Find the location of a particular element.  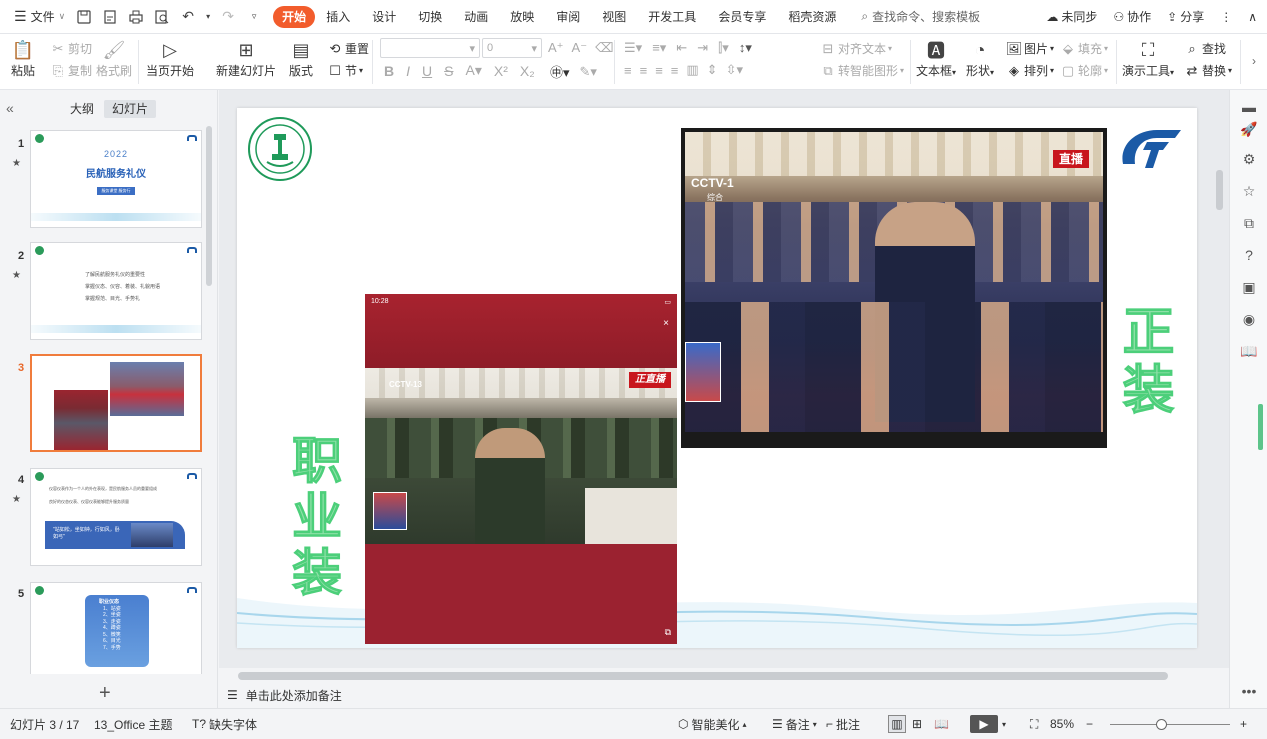

line-spacing-icon: ↕▾ is located at coordinates (745, 48).